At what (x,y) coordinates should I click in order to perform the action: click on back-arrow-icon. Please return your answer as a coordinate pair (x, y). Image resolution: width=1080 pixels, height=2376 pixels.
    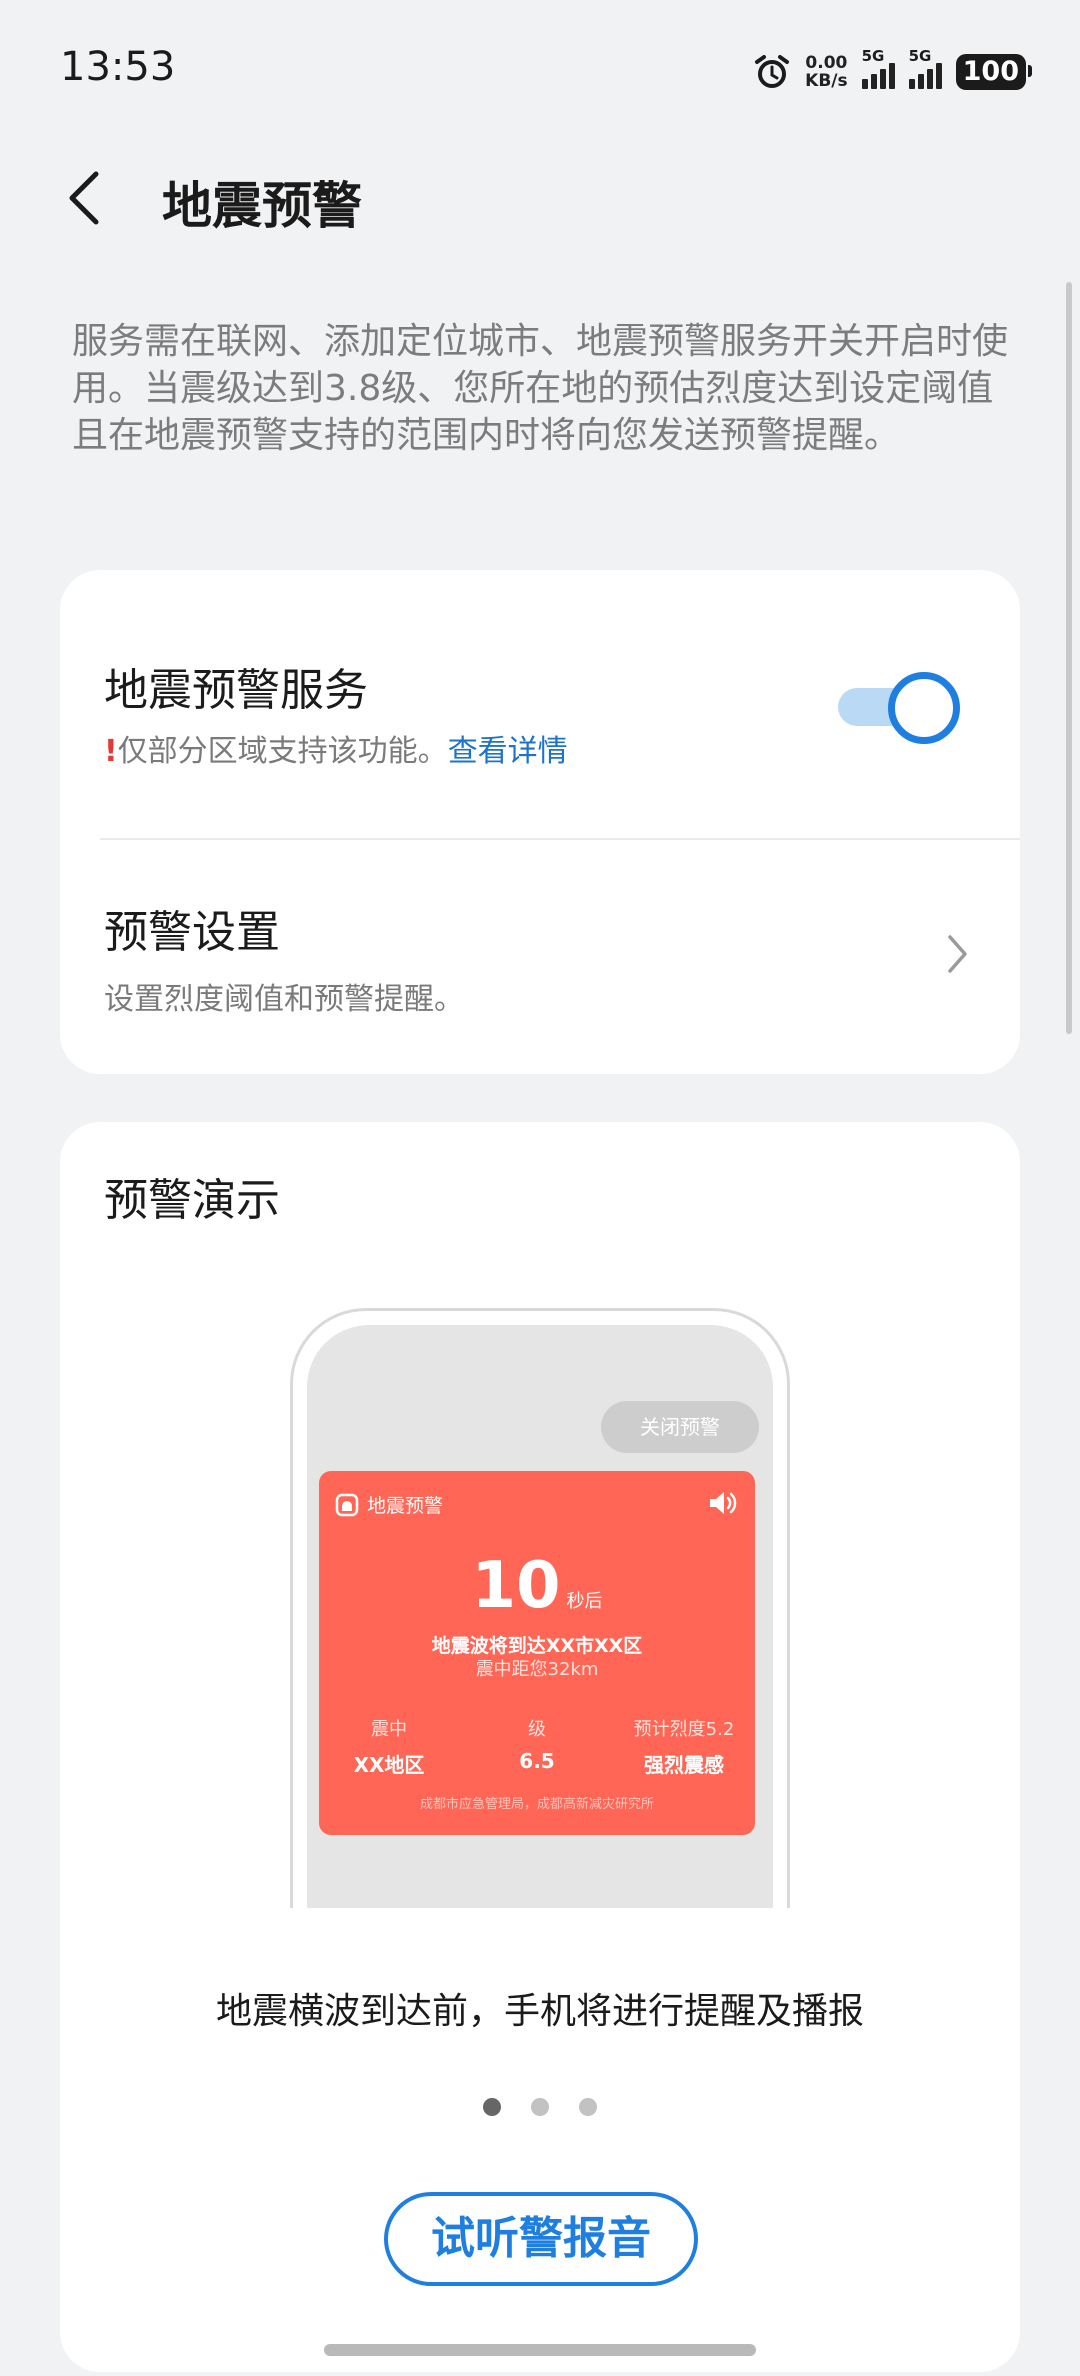
    Looking at the image, I should click on (85, 198).